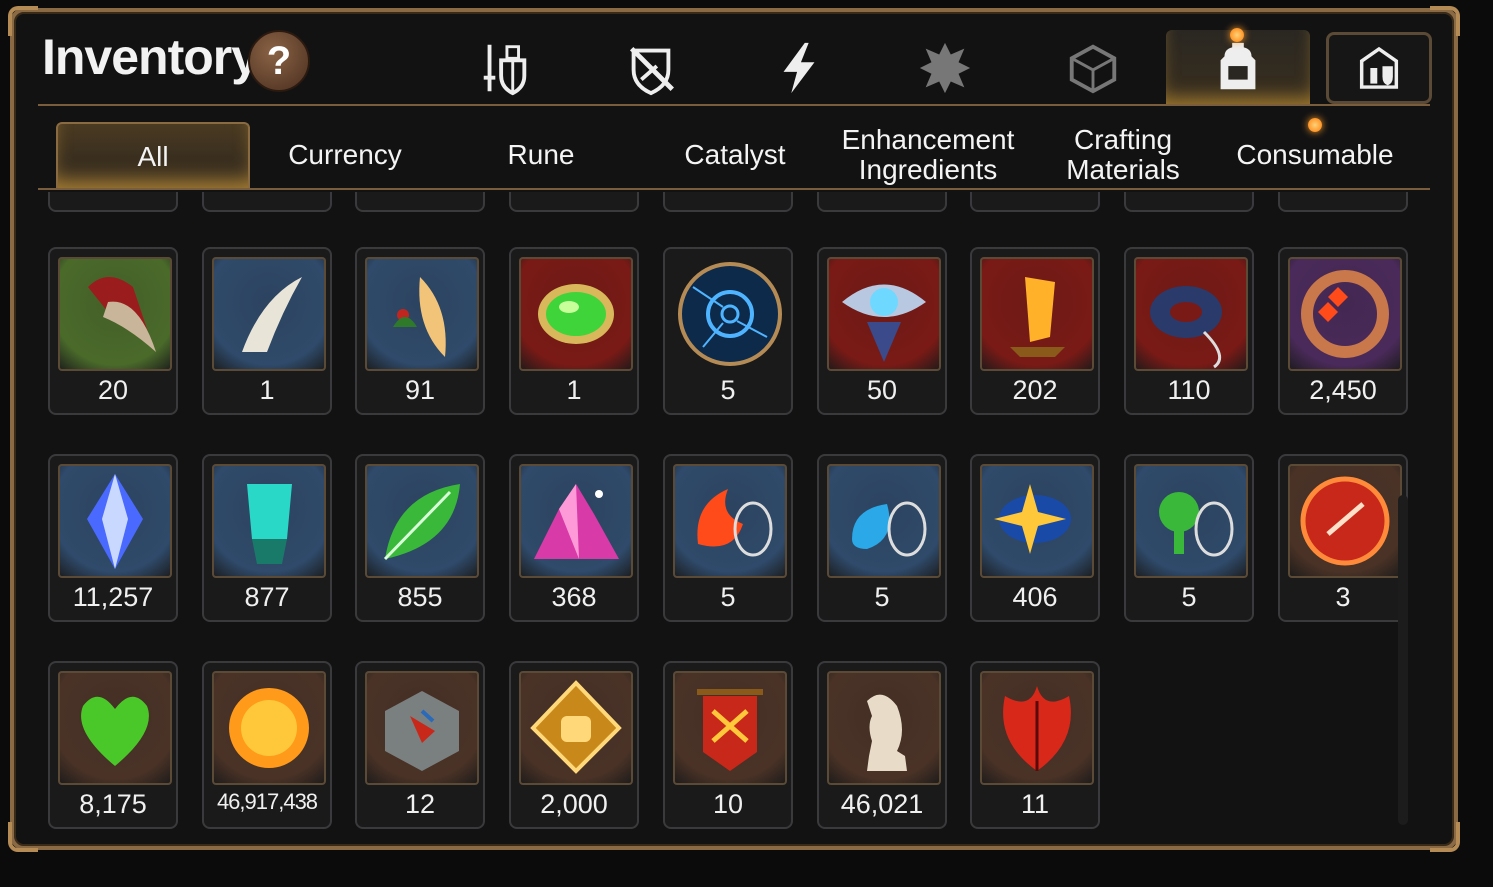 The image size is (1493, 887). Describe the element at coordinates (269, 524) in the screenshot. I see `teal-gem-icon` at that location.